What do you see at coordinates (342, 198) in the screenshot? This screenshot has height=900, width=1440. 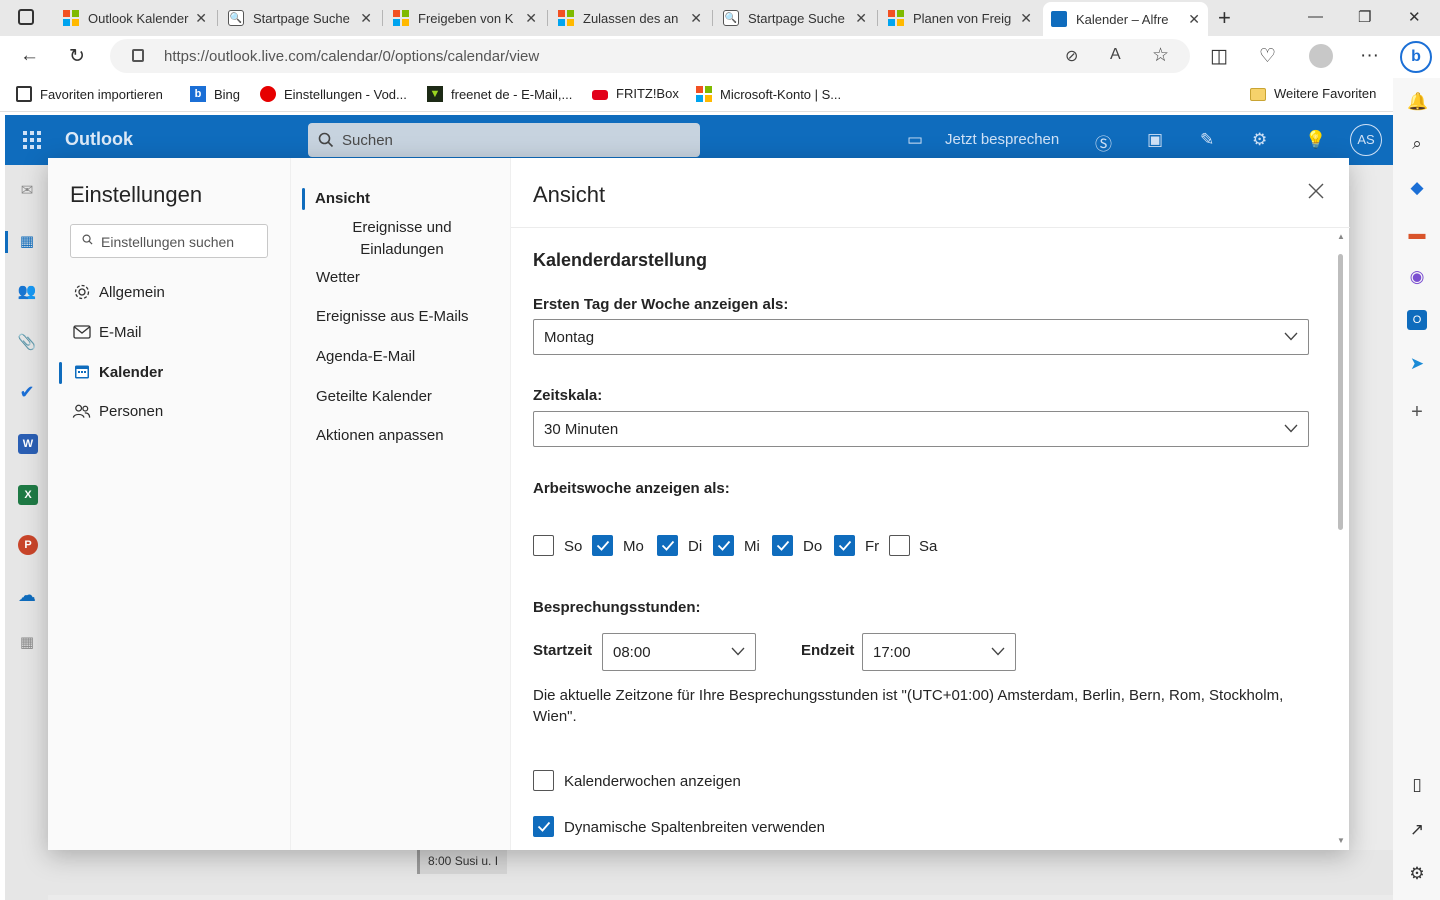 I see `subnav-view: Ansicht` at bounding box center [342, 198].